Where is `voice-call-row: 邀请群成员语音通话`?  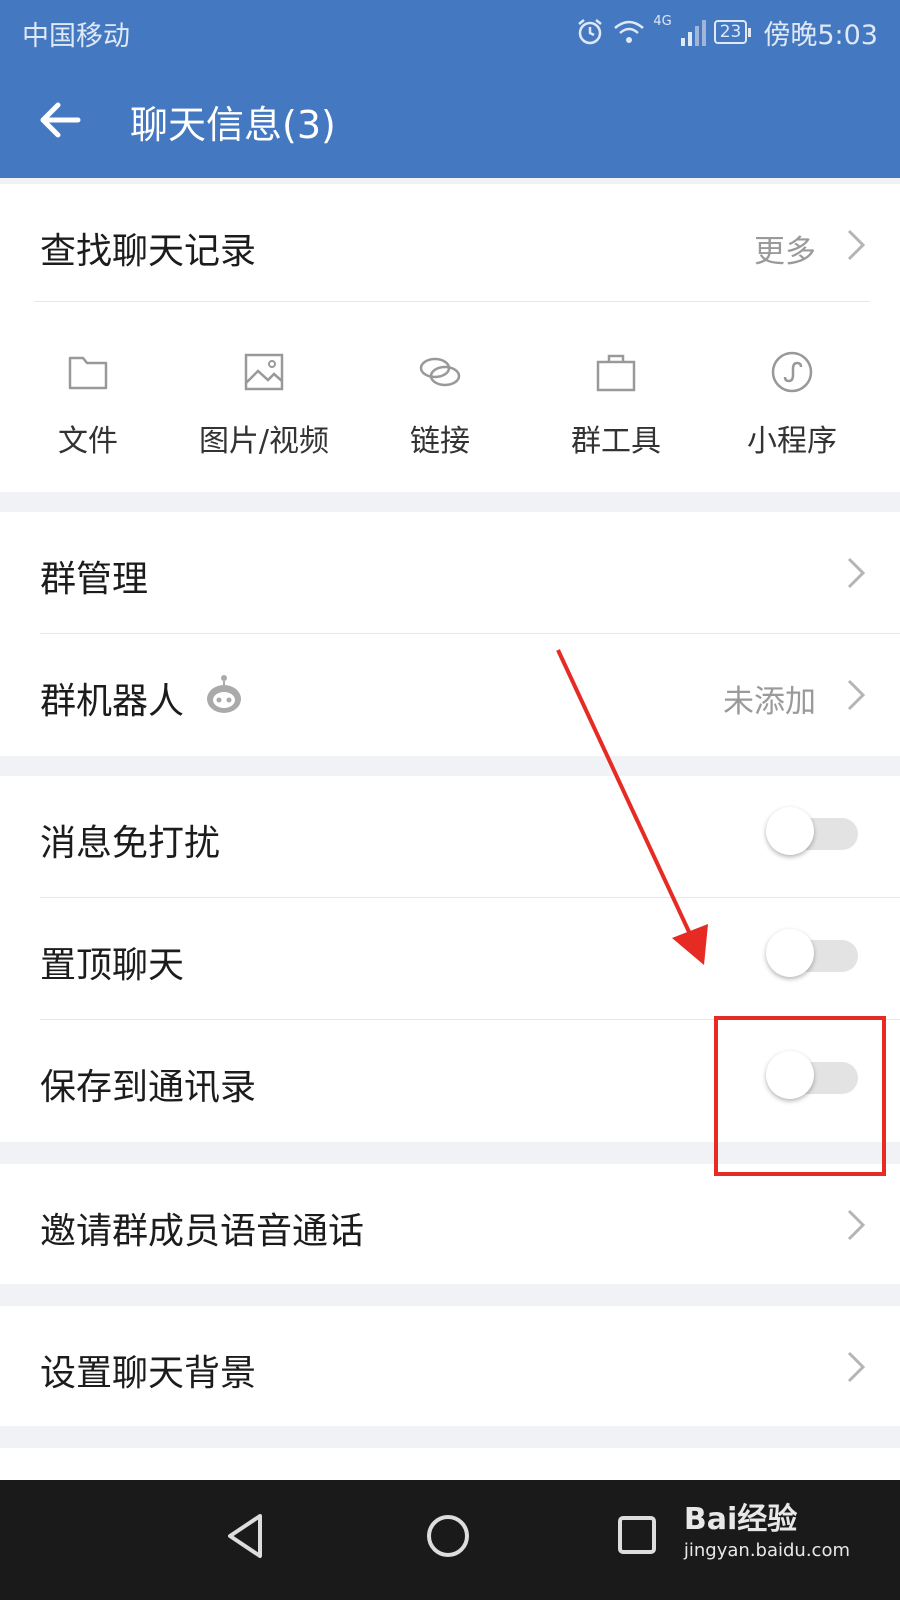
voice-call-row: 邀请群成员语音通话 is located at coordinates (450, 1225).